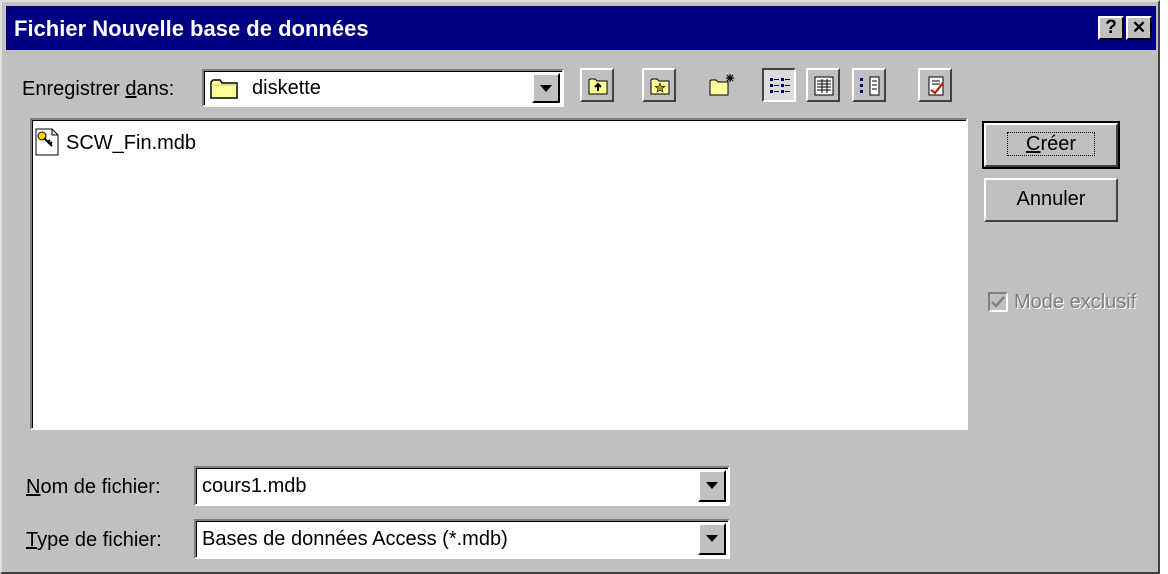 Image resolution: width=1168 pixels, height=574 pixels. I want to click on window-title: Fichier Nouvelle base de données, so click(191, 28).